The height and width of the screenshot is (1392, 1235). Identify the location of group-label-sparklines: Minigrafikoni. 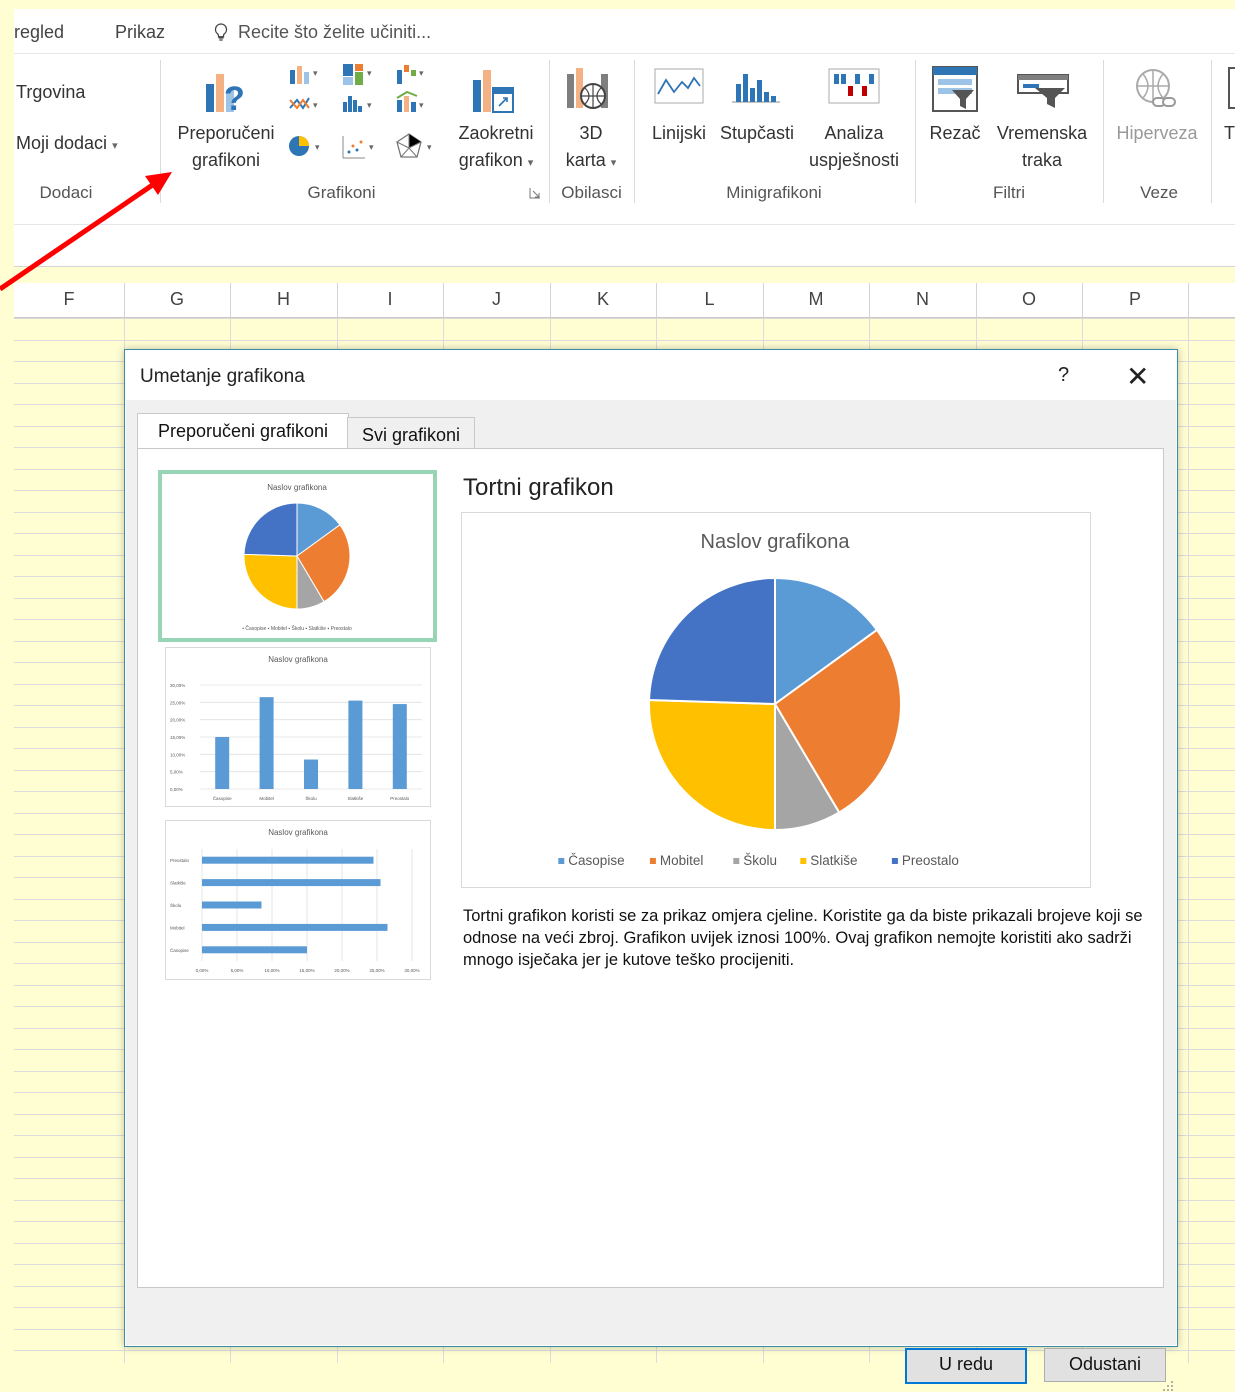
(774, 192).